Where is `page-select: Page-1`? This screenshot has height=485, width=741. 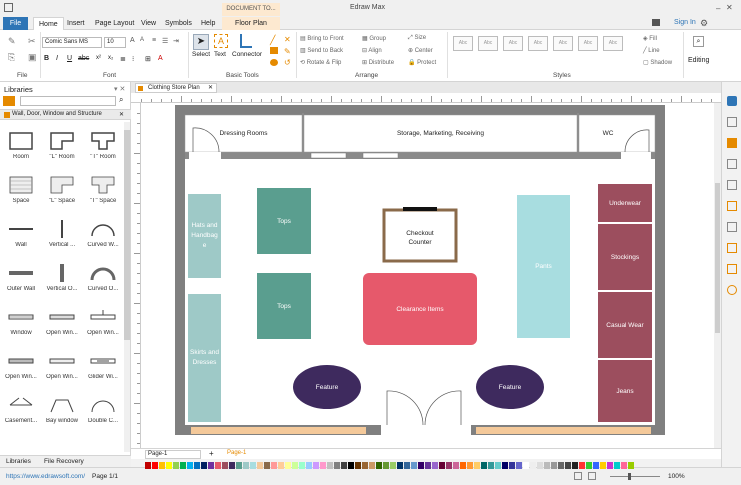
page-select: Page-1 is located at coordinates (173, 454).